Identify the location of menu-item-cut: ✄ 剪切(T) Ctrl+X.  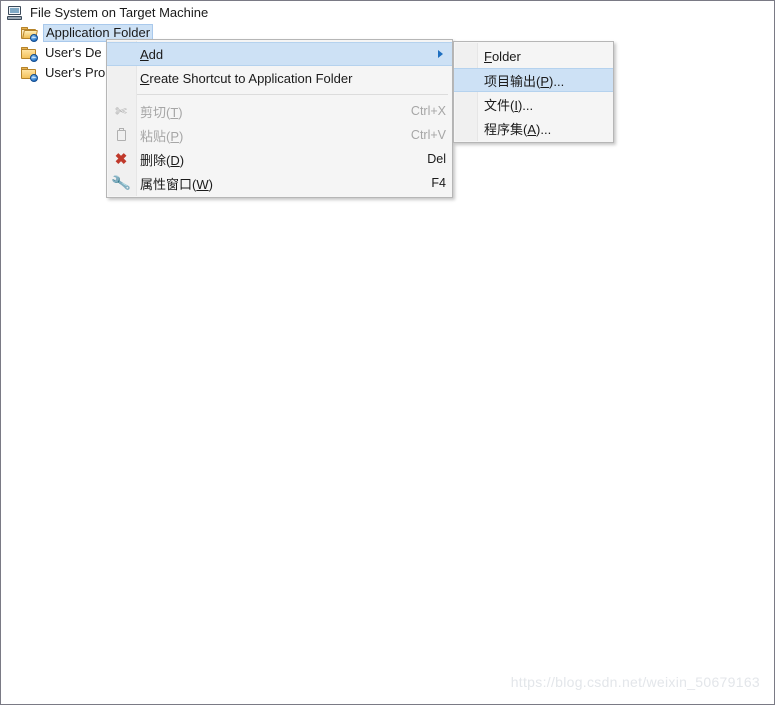
(279, 111).